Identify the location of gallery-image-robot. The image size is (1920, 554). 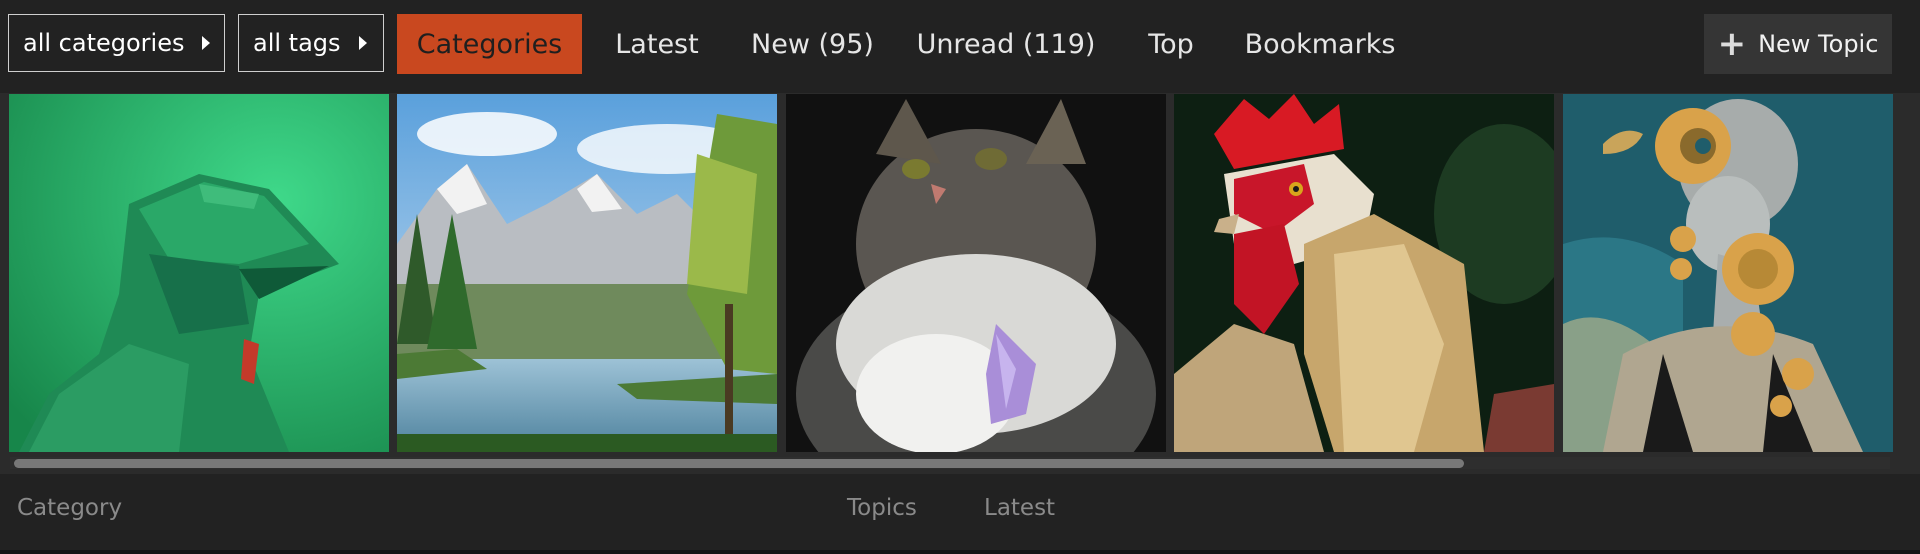
(199, 273).